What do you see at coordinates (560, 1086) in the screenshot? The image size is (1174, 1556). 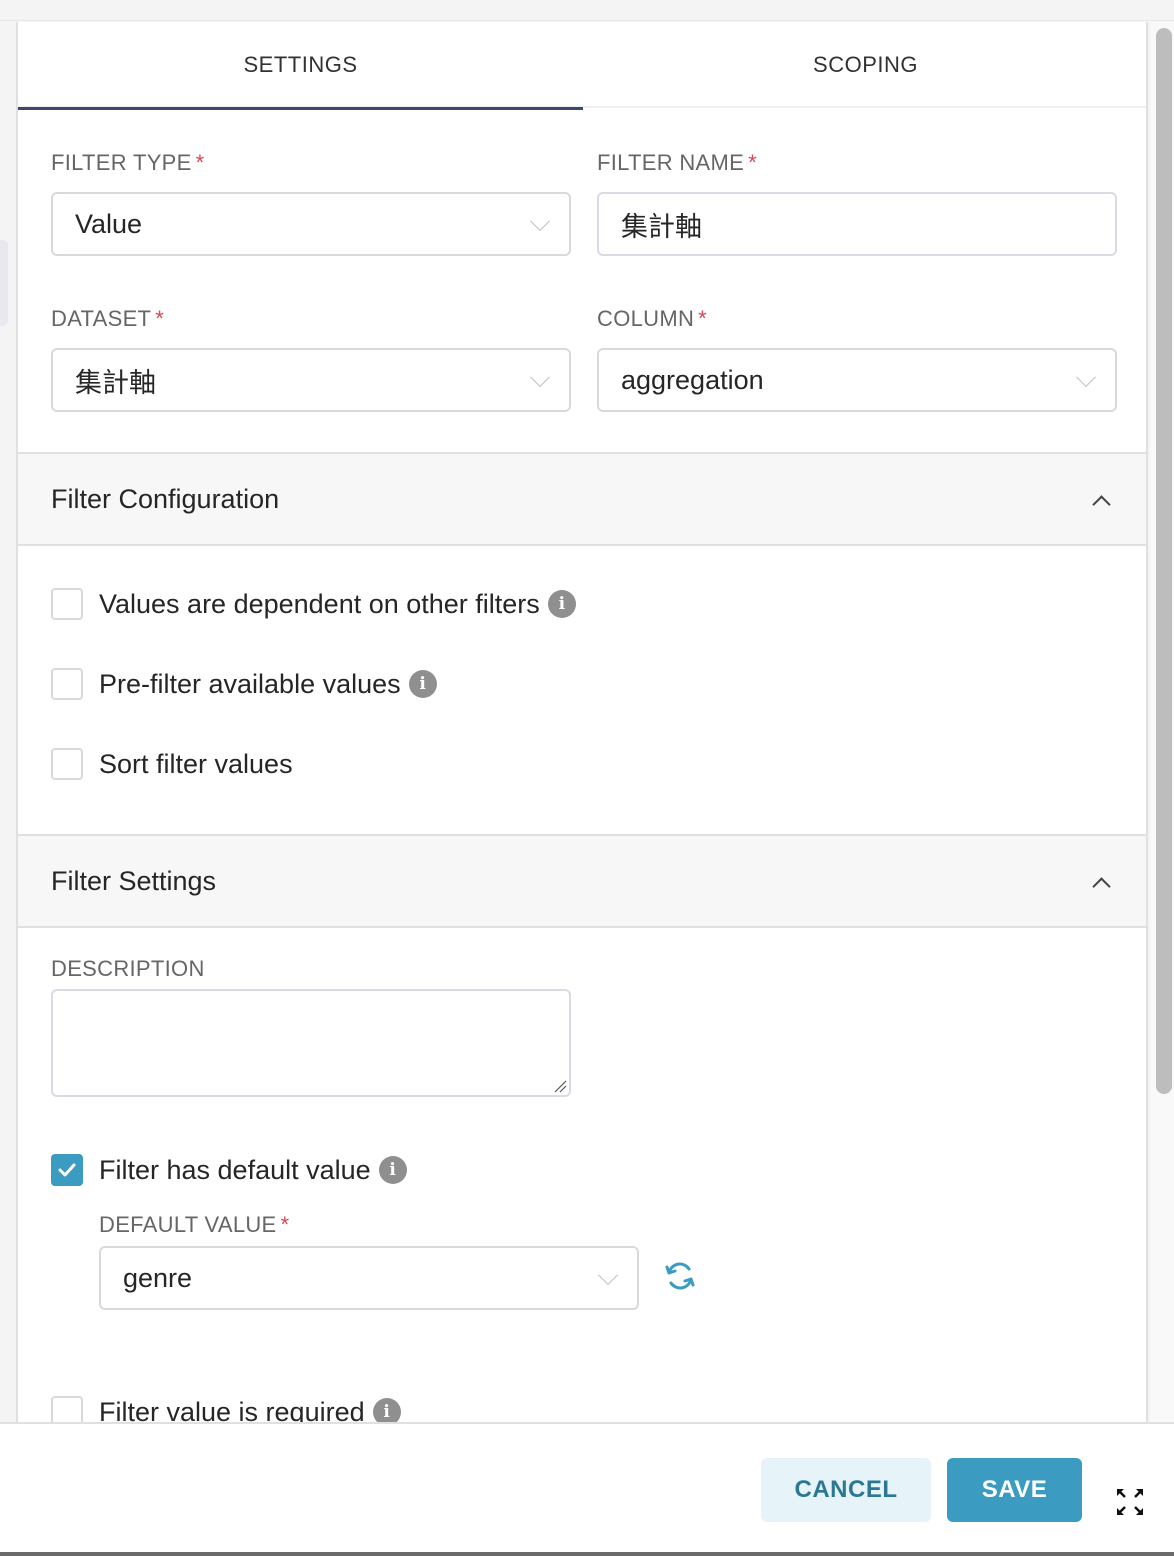 I see `resize-handle-icon` at bounding box center [560, 1086].